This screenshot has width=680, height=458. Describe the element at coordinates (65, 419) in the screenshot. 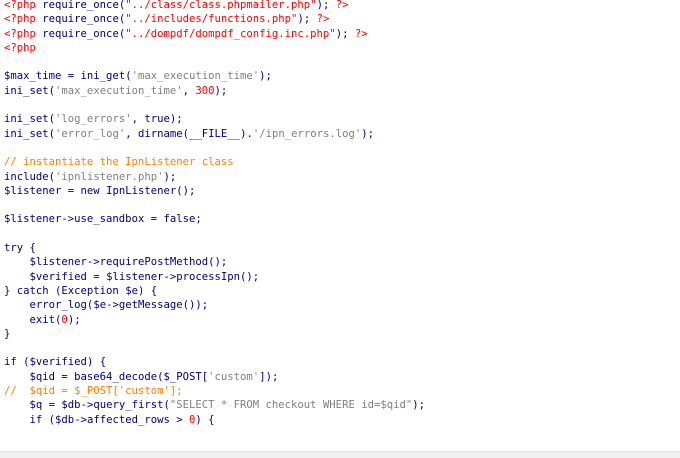

I see `code-token: $db` at that location.